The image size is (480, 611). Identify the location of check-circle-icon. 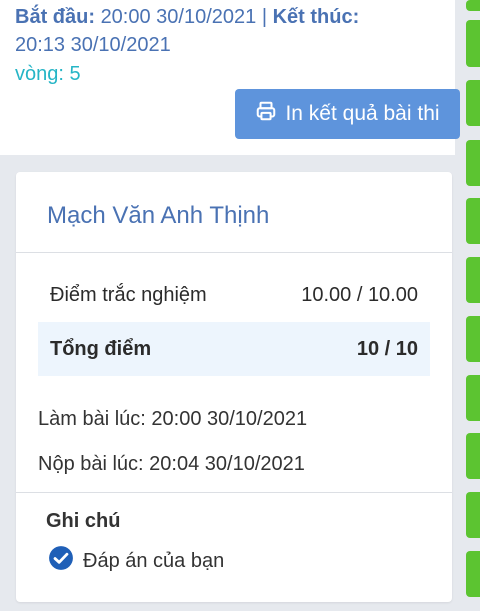
(61, 561).